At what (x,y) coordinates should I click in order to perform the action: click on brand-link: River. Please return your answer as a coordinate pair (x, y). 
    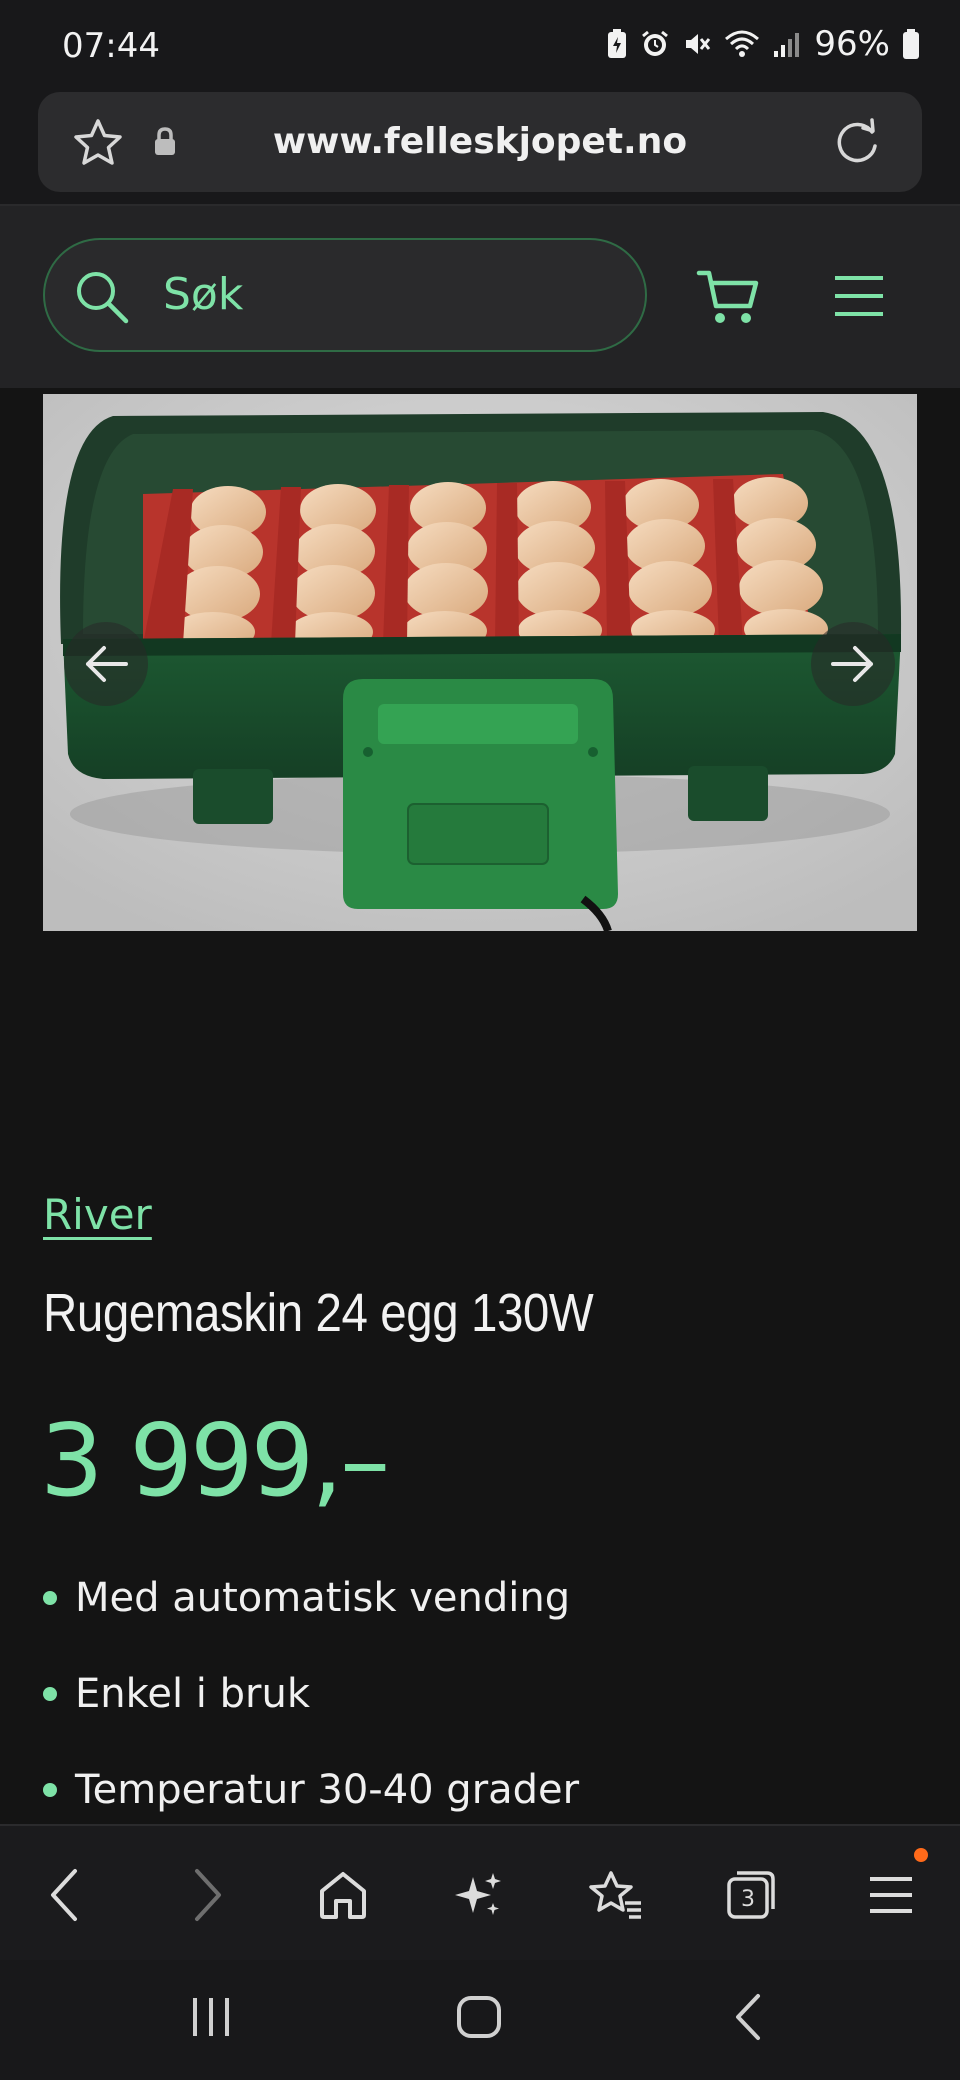
    Looking at the image, I should click on (97, 1214).